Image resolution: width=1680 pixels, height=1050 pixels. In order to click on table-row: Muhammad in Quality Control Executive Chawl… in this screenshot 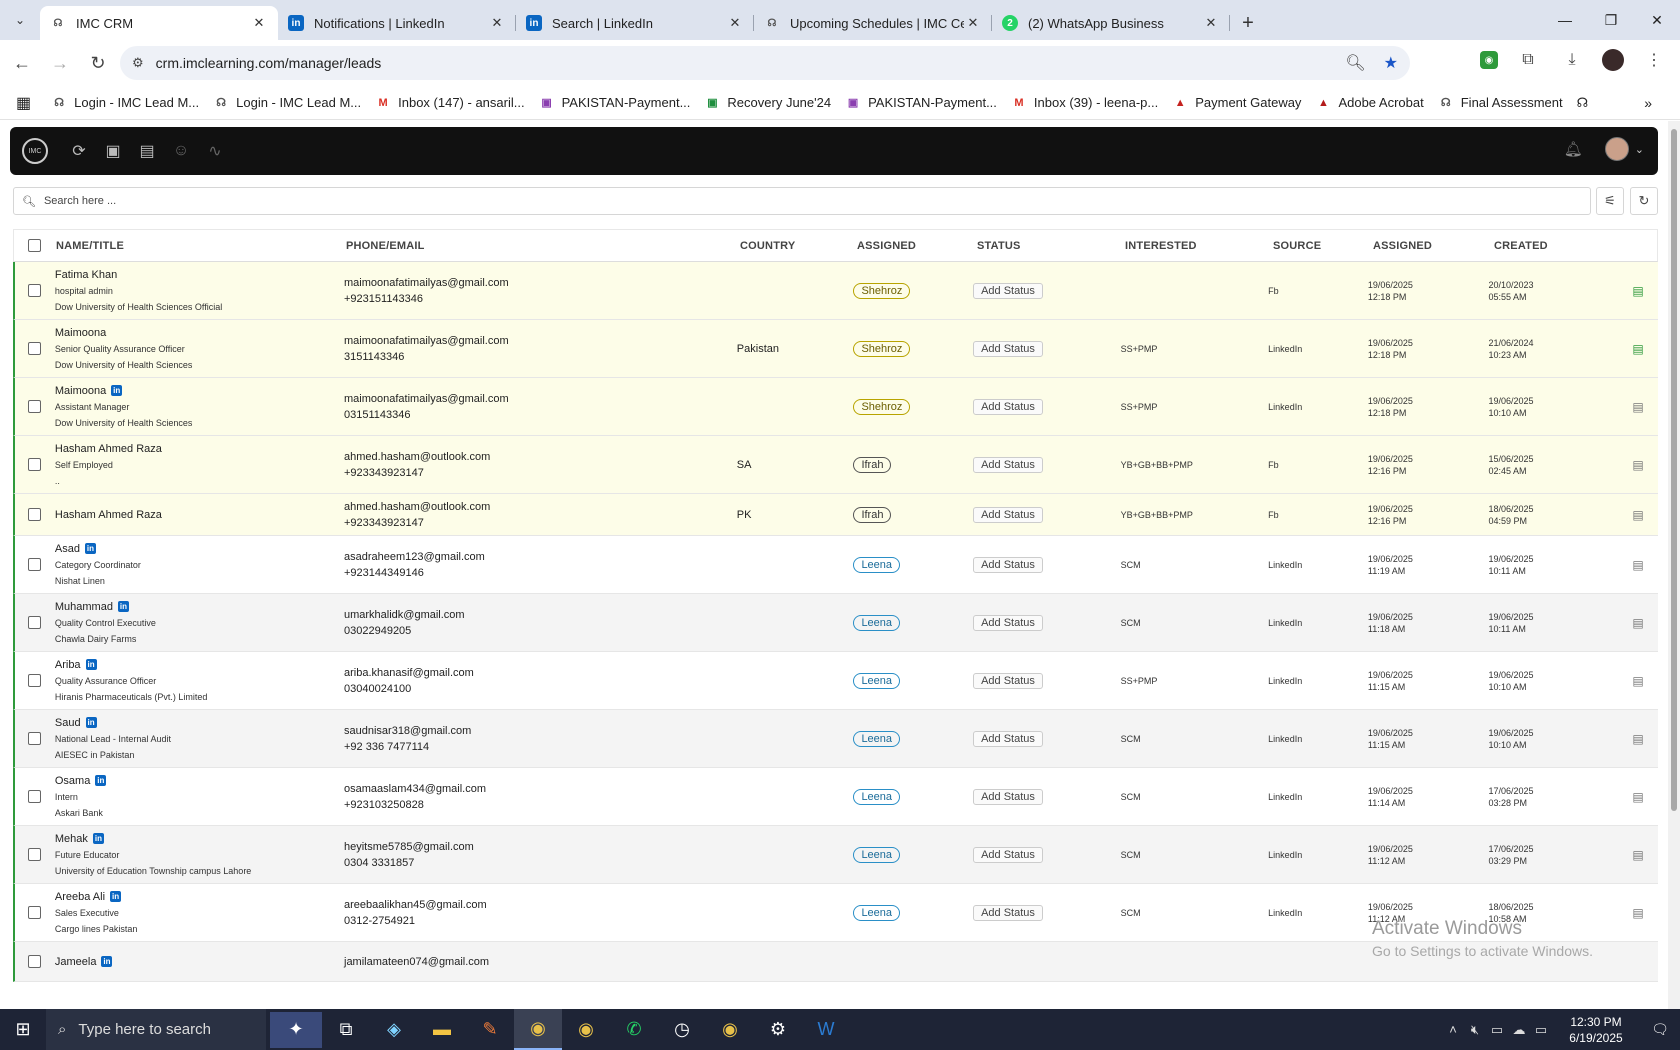, I will do `click(835, 623)`.